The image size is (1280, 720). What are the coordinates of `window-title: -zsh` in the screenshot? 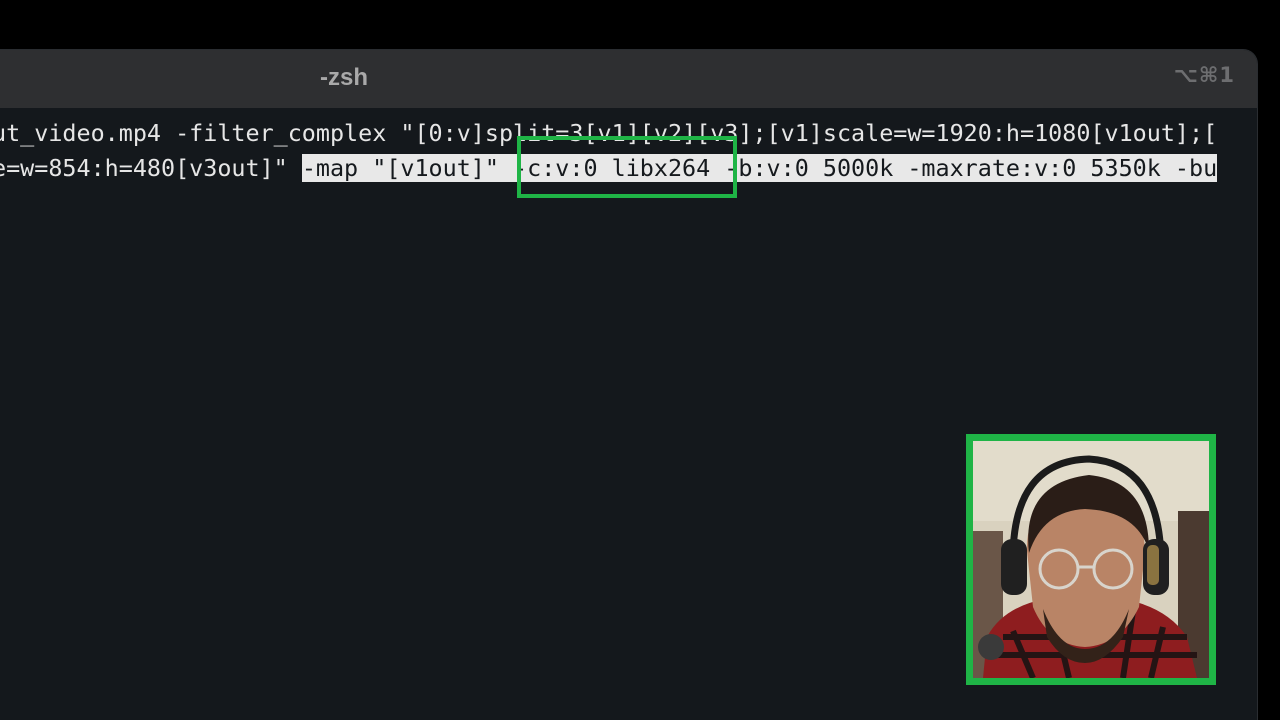 It's located at (344, 77).